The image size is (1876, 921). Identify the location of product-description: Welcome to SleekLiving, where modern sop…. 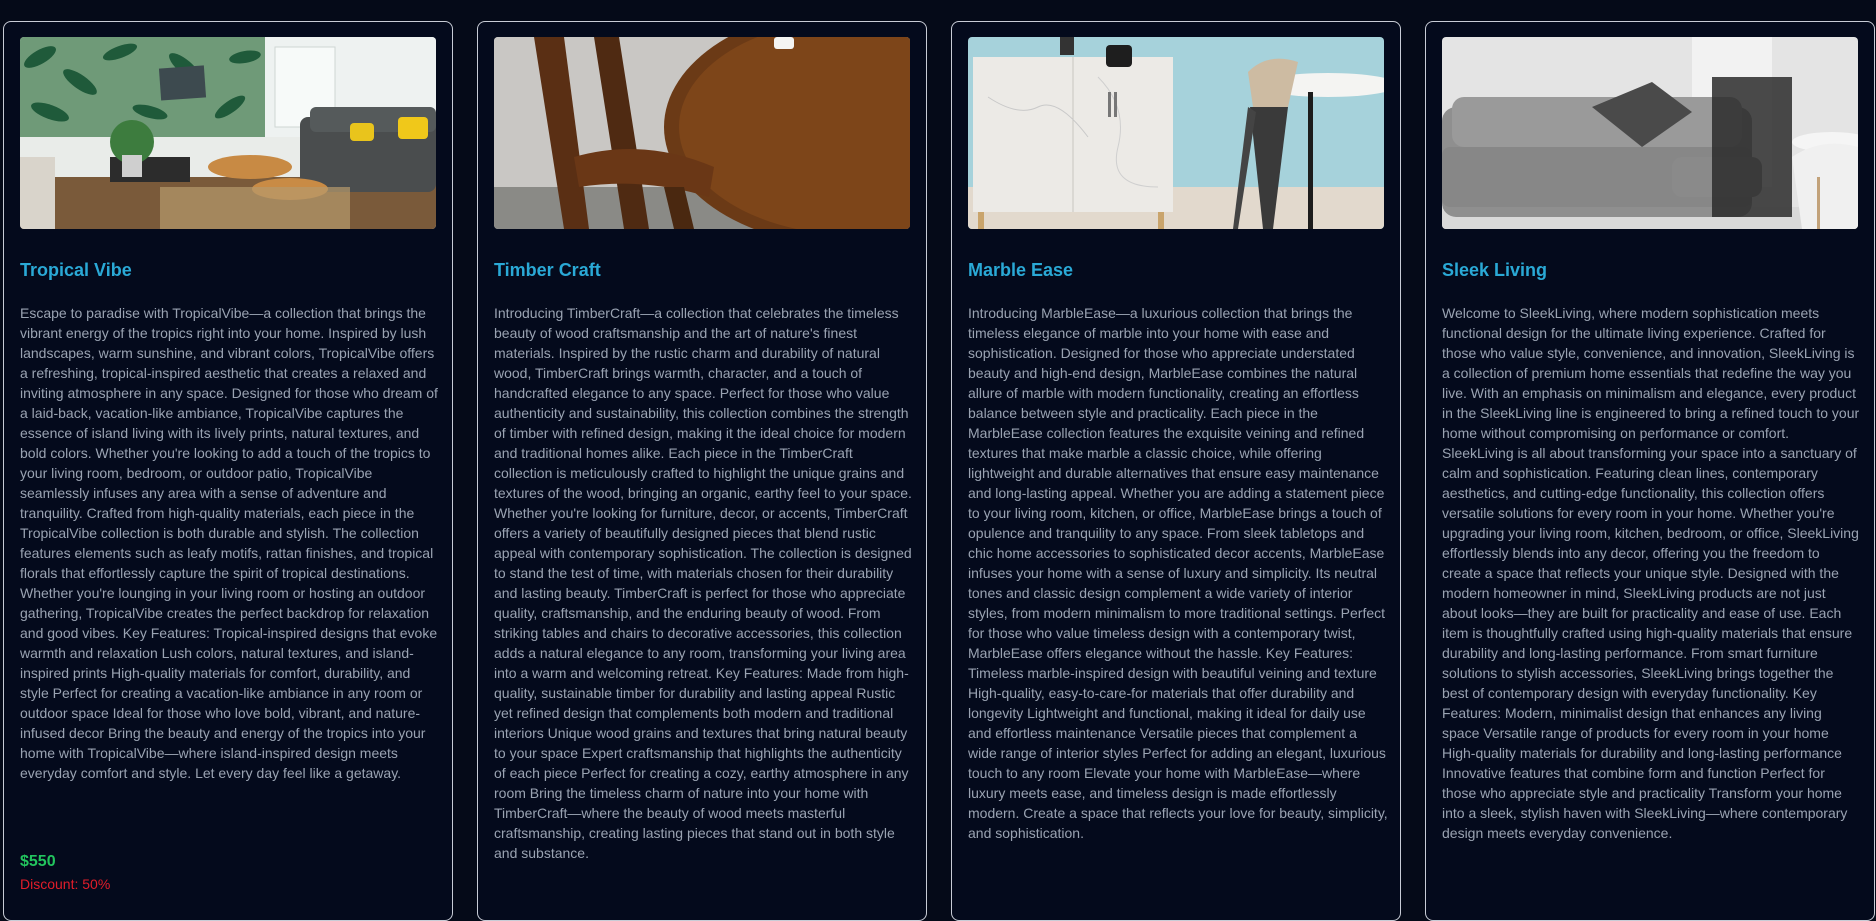
(1651, 573).